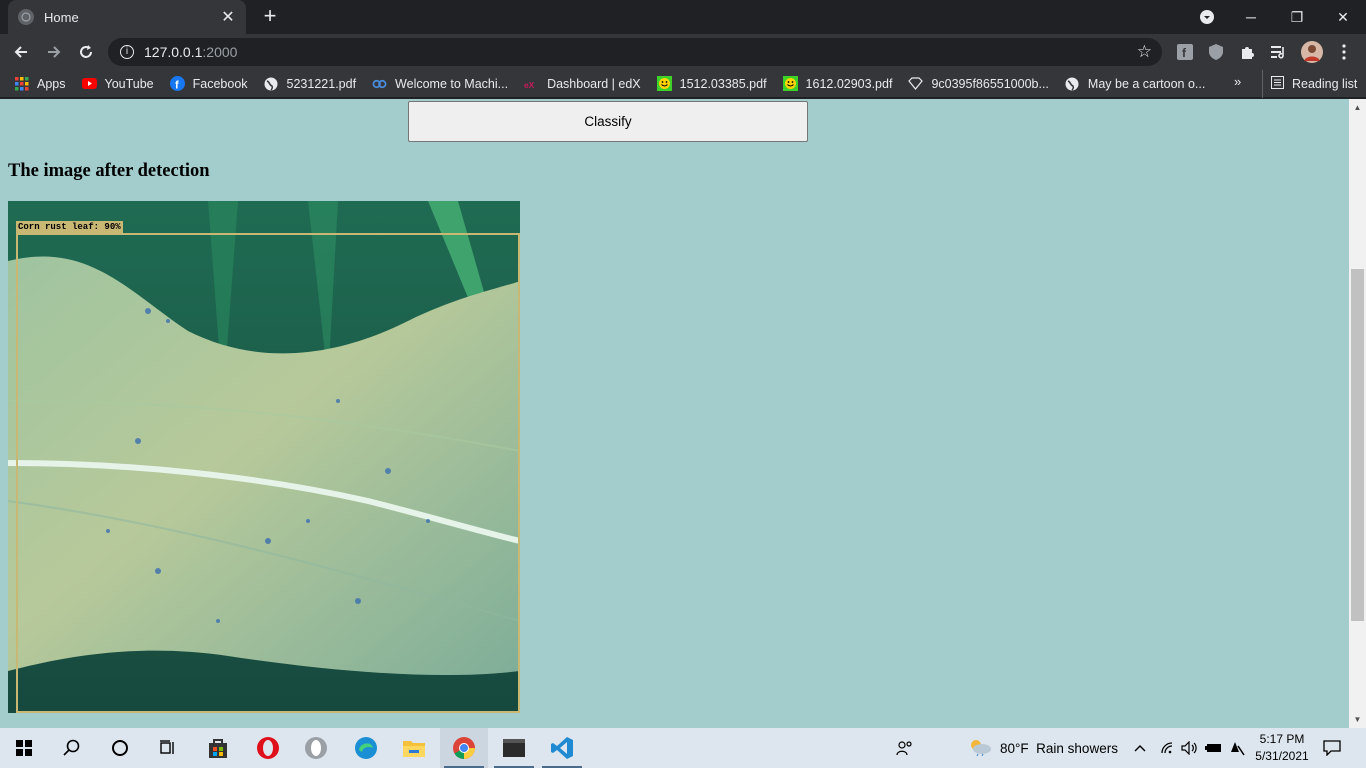 This screenshot has width=1366, height=768. Describe the element at coordinates (1297, 17) in the screenshot. I see `restore-button: ❐` at that location.